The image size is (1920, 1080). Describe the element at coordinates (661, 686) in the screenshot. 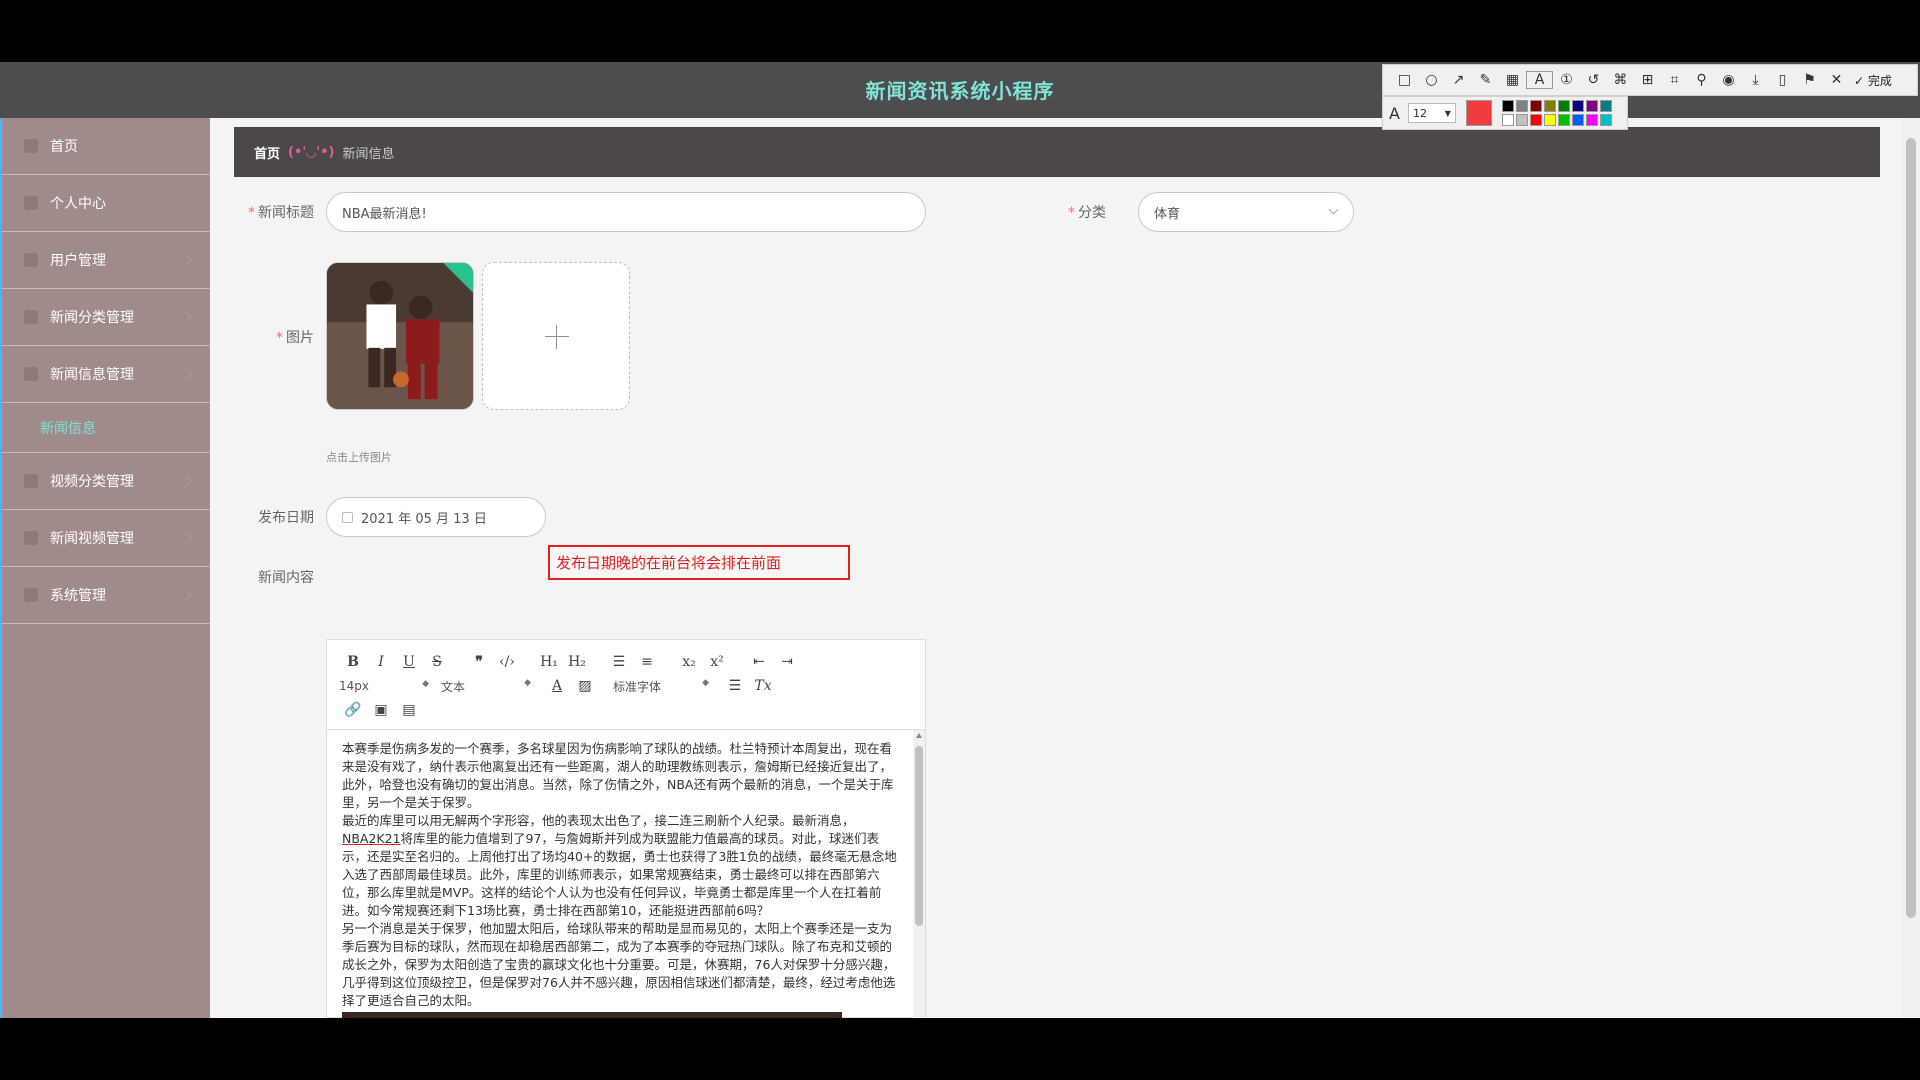

I see `font-family-select: 标准字体 ◆` at that location.